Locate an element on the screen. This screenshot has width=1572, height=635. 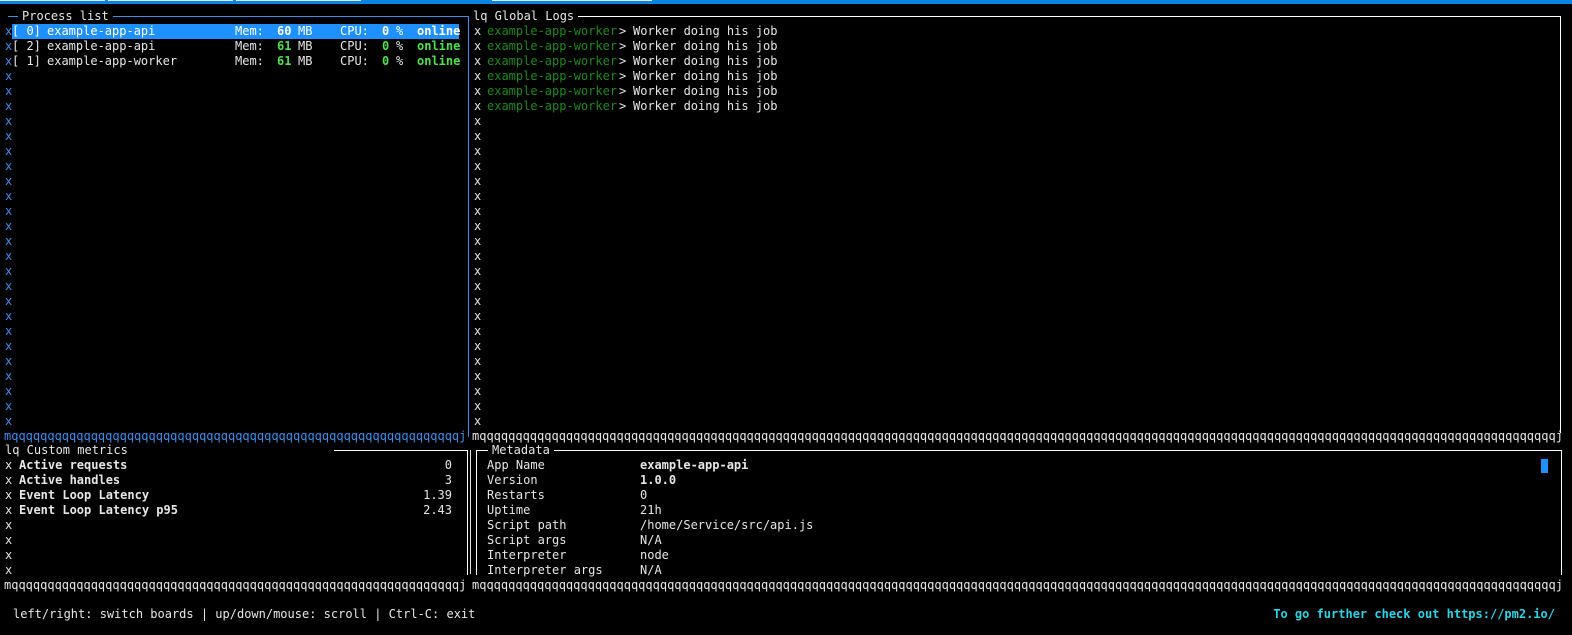
panel-divider is located at coordinates (470, 512).